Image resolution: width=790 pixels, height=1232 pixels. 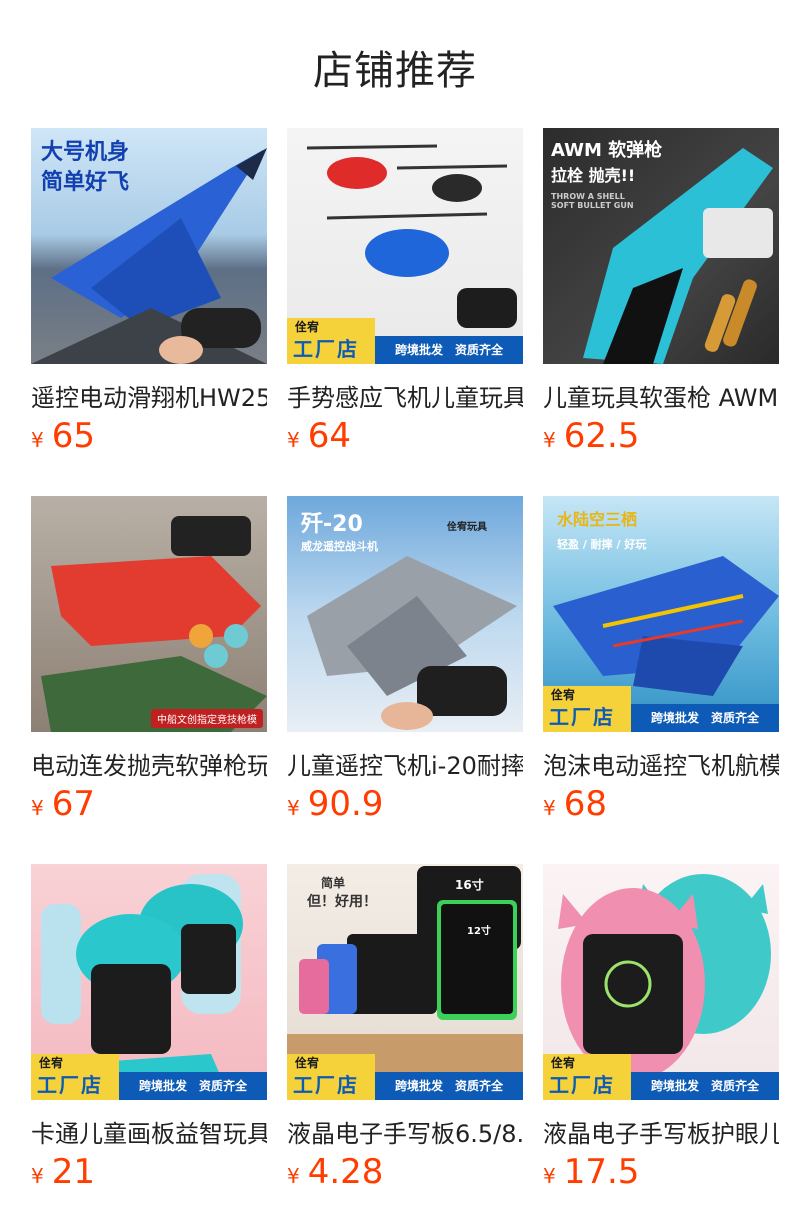 I want to click on product-image: 中船文创指定竞技枪模, so click(x=149, y=614).